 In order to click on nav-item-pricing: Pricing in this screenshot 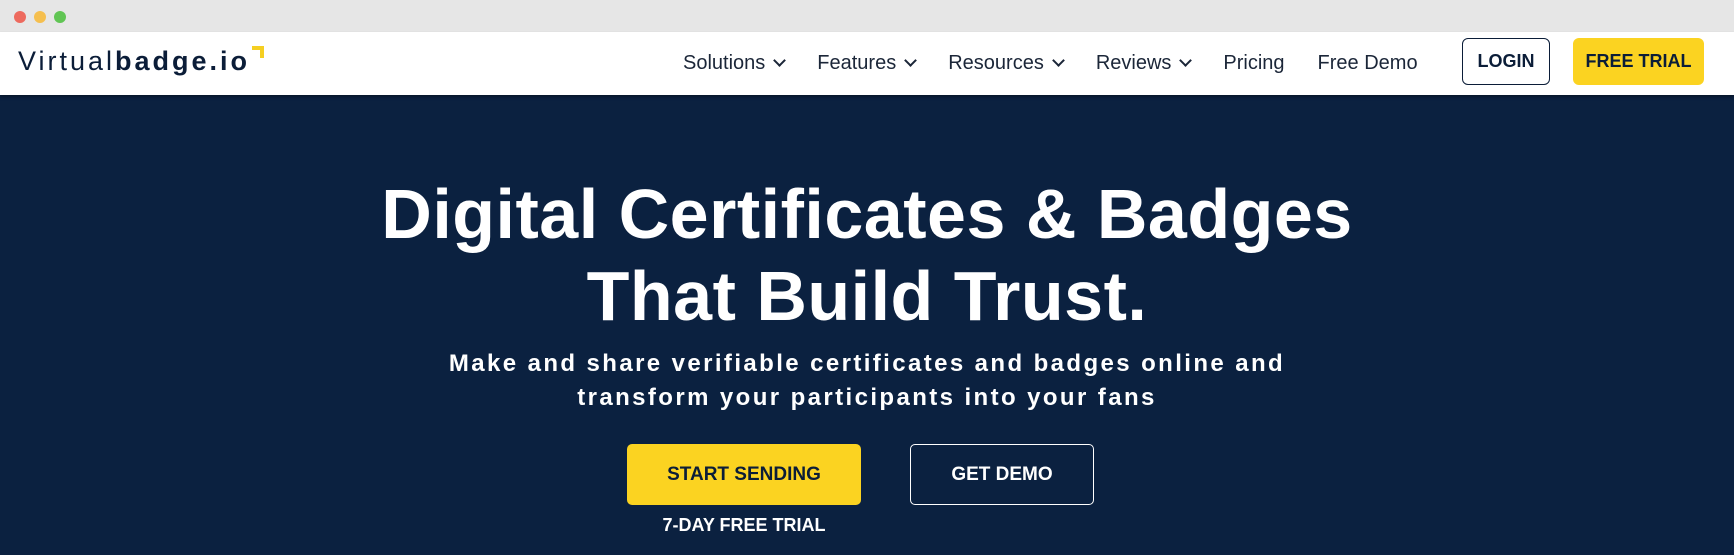, I will do `click(1253, 63)`.